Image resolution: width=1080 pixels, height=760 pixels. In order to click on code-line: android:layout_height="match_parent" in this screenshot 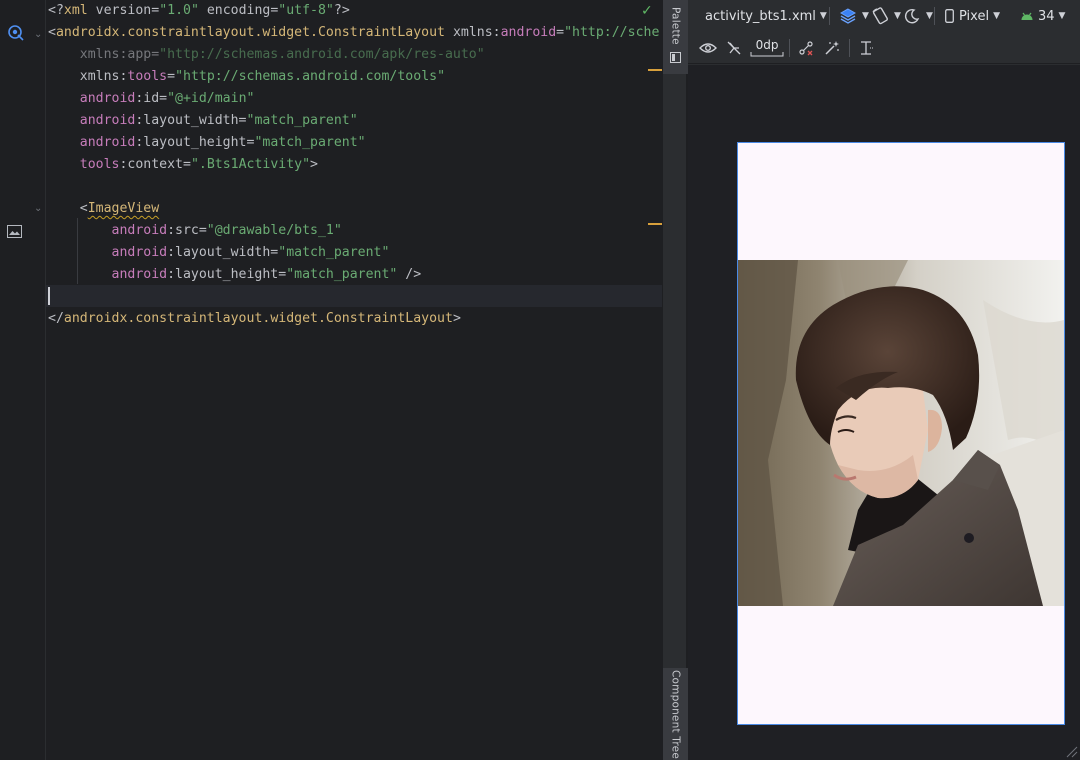, I will do `click(207, 143)`.